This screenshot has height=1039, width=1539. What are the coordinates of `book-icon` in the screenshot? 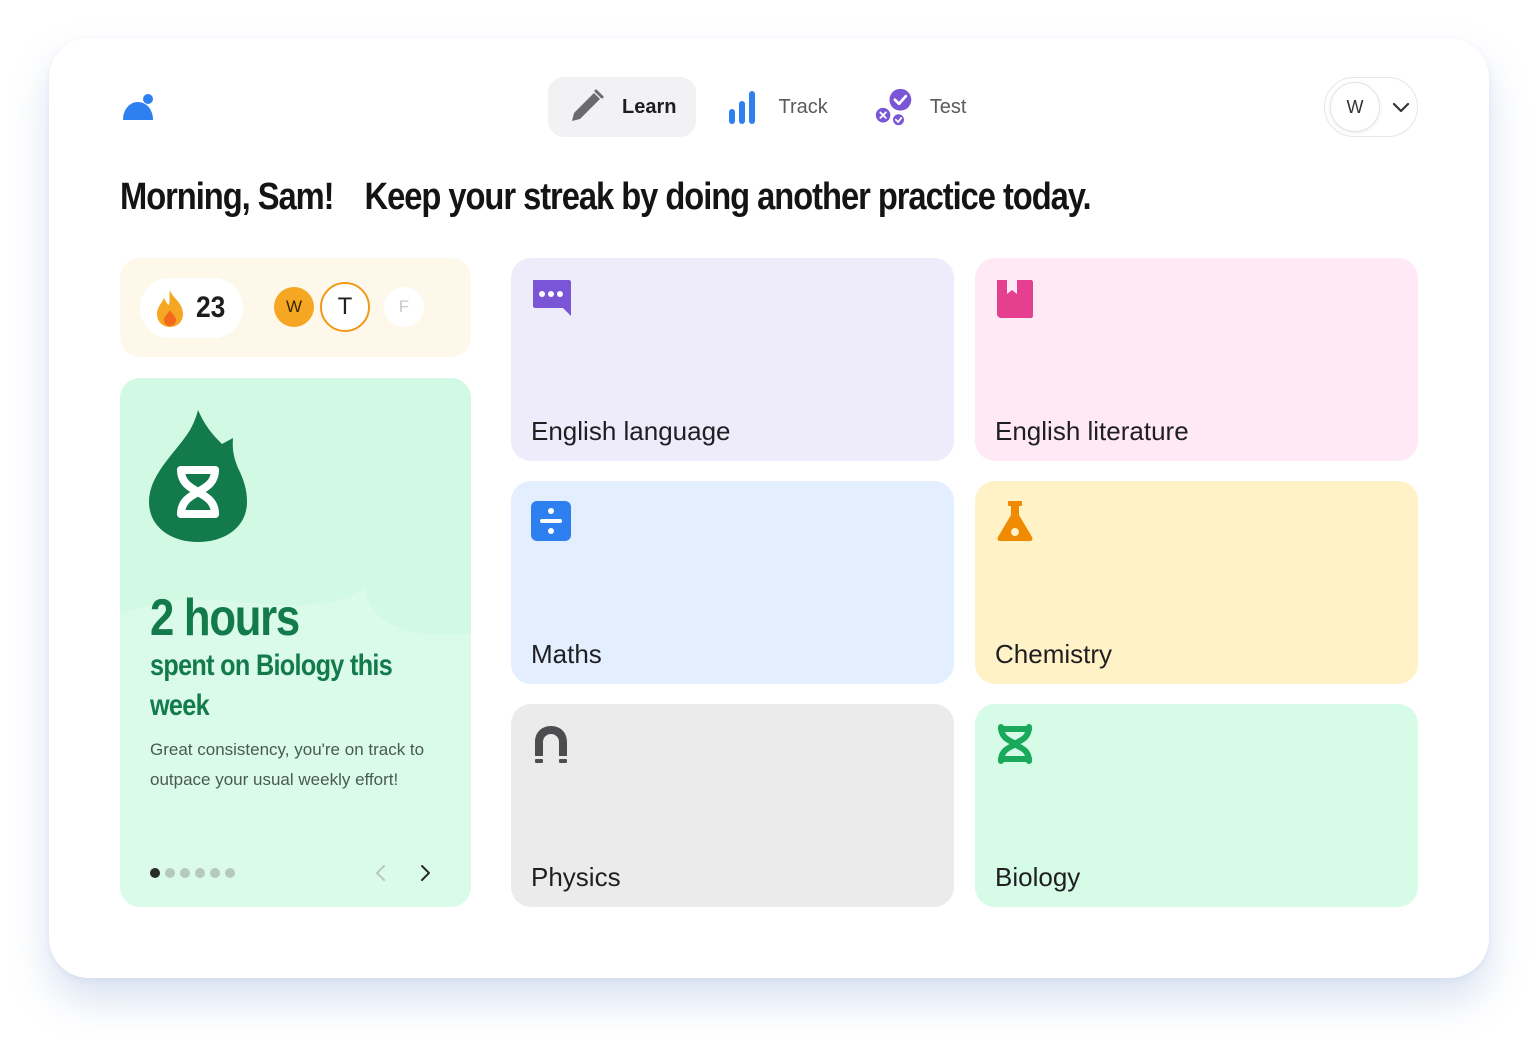 It's located at (1015, 299).